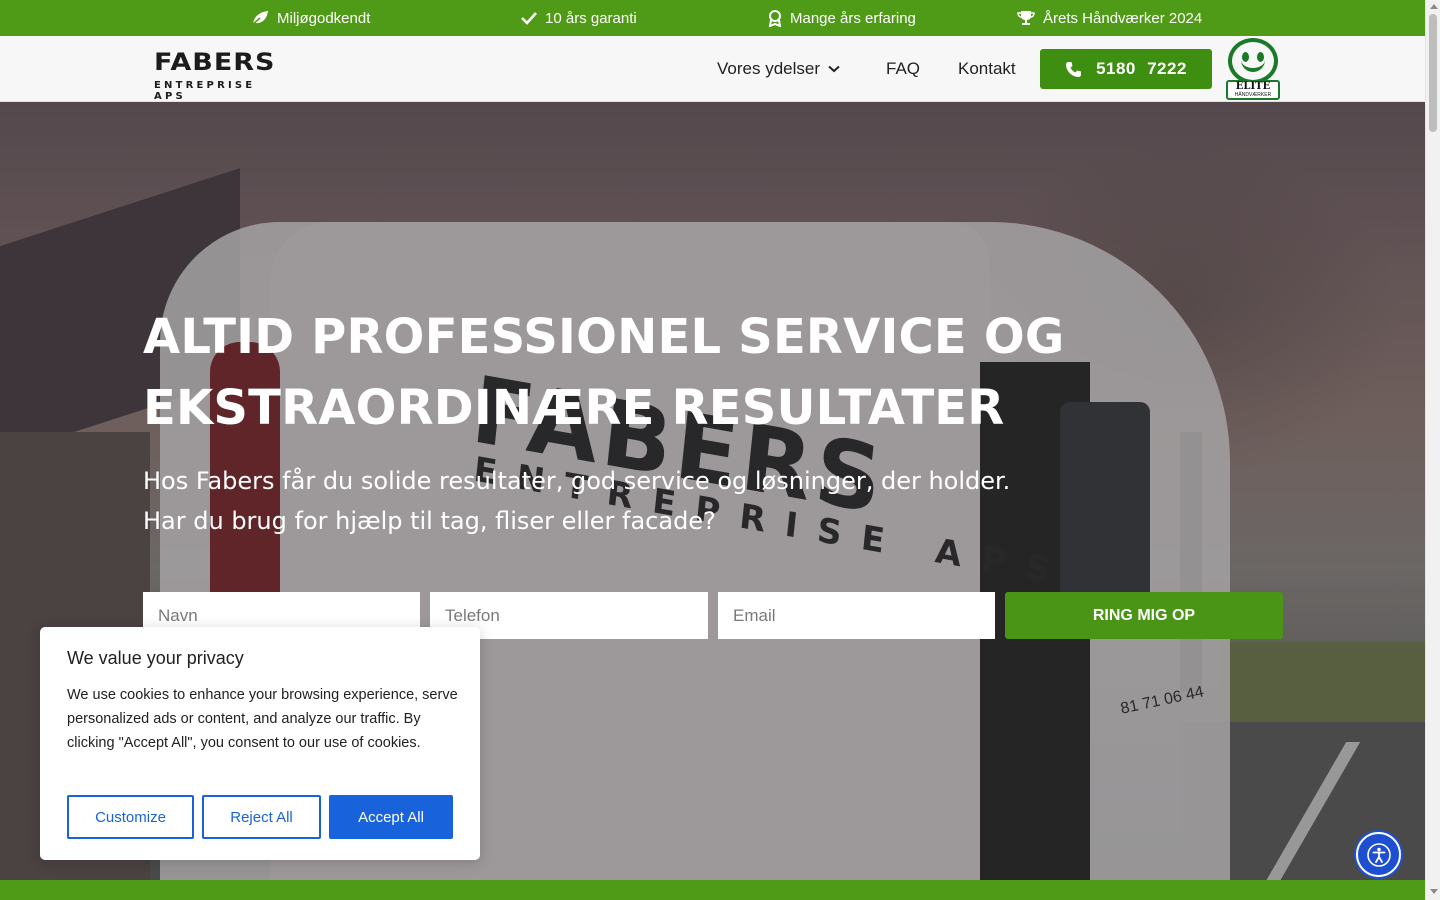  What do you see at coordinates (856, 615) in the screenshot?
I see `email-input` at bounding box center [856, 615].